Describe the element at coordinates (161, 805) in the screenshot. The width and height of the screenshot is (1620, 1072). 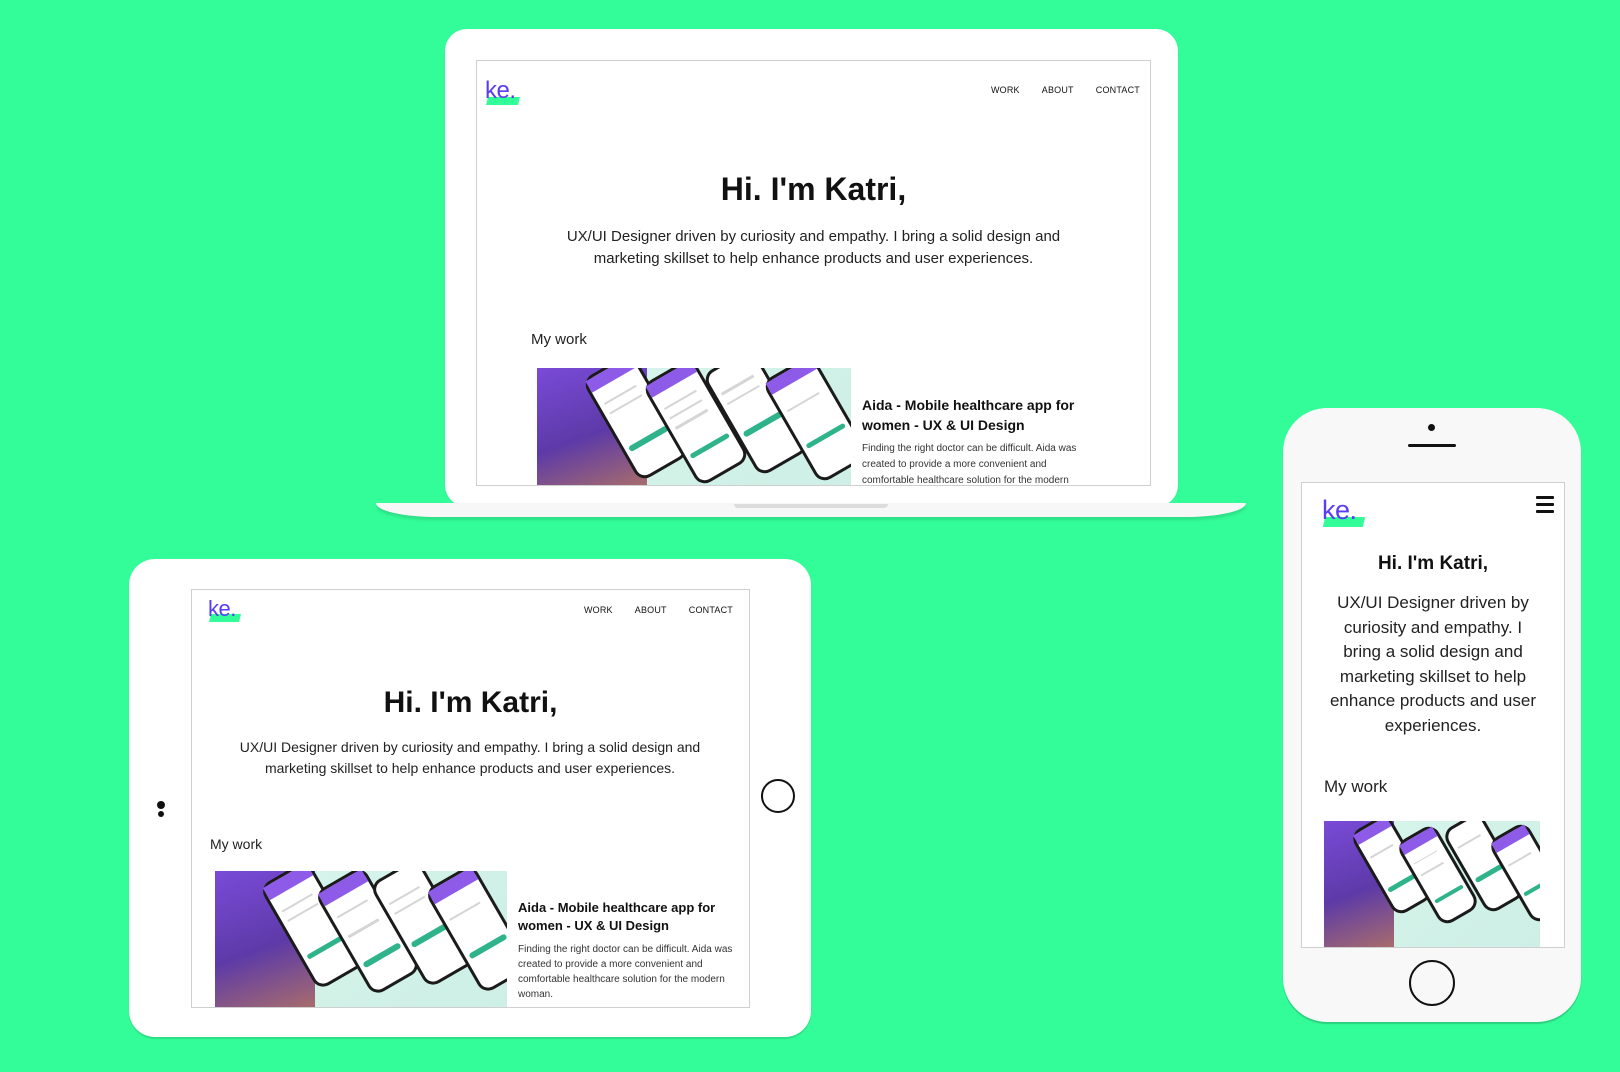
I see `tablet-camera` at that location.